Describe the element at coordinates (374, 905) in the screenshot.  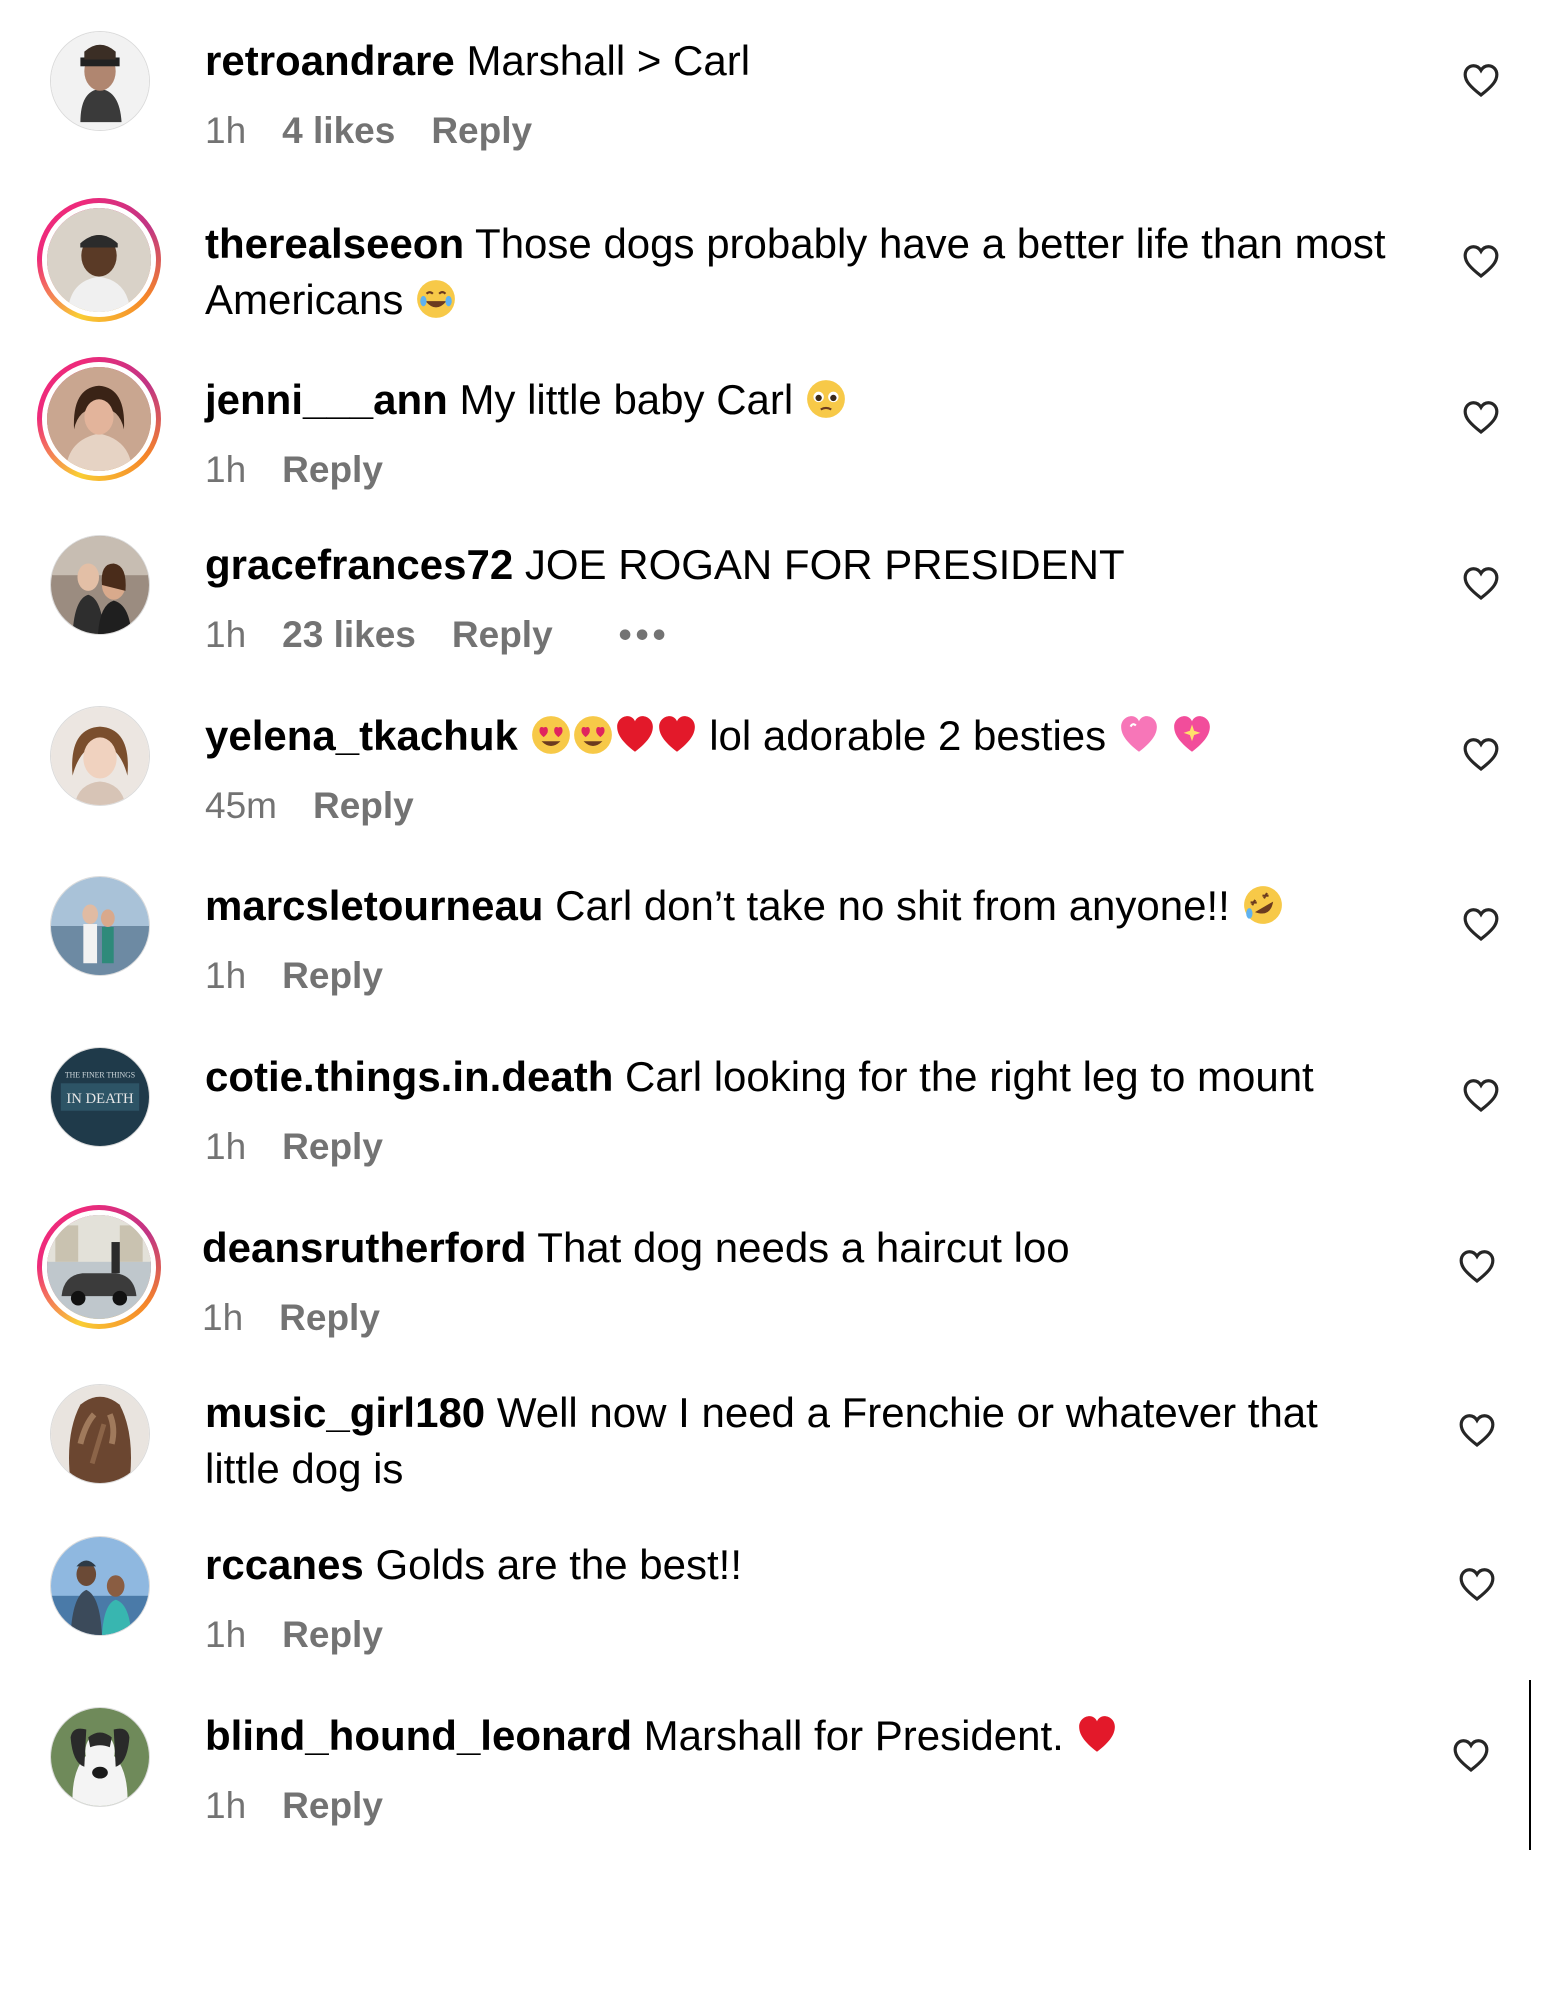
I see `comment-username: marcsletourneau` at that location.